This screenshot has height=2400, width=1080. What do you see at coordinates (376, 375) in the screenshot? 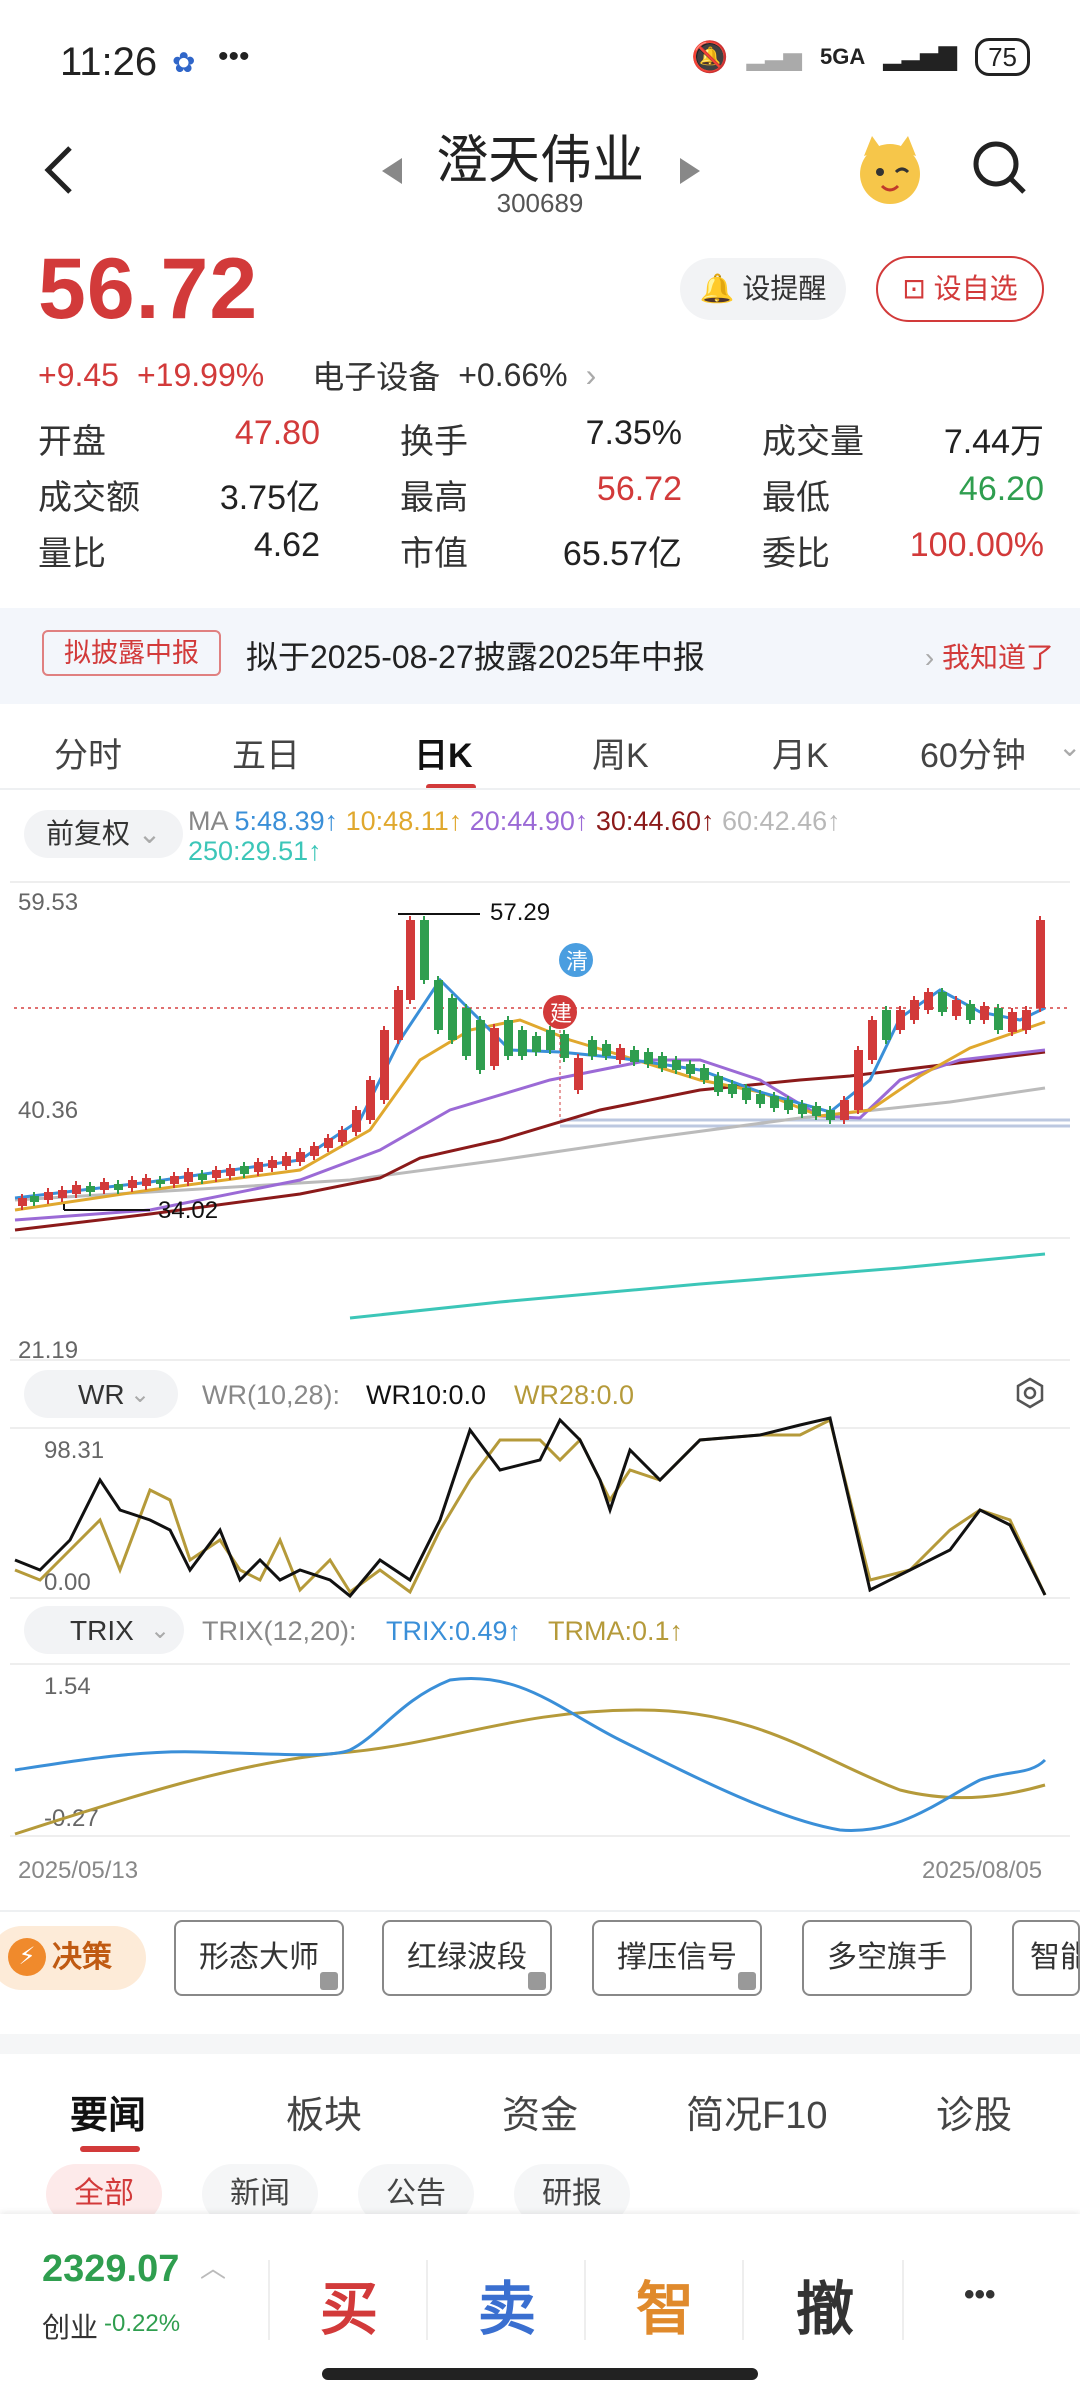
I see `sector-link: 电子设备` at bounding box center [376, 375].